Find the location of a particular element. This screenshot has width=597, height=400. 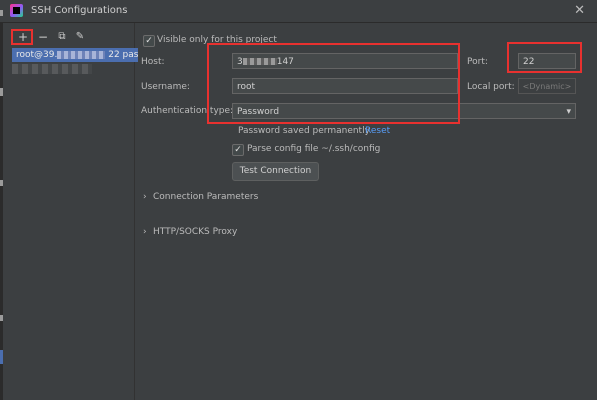

local-port-field: <Dynamic> is located at coordinates (547, 86).